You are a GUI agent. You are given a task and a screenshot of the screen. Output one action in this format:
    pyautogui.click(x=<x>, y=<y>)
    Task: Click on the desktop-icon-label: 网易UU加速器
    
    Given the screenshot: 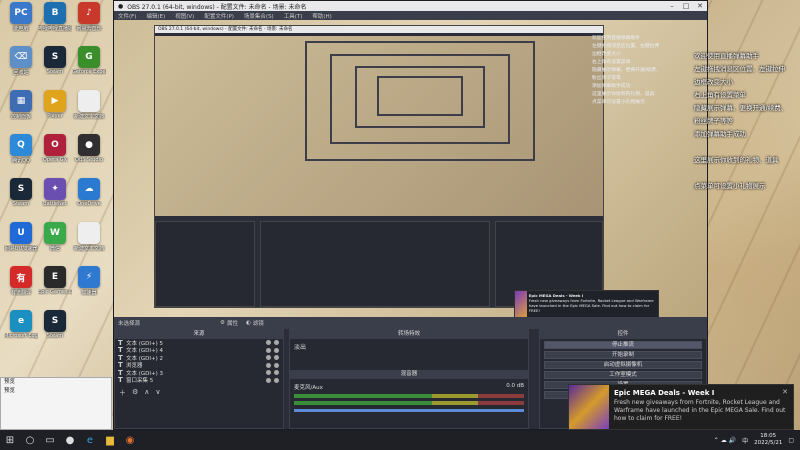 What is the action you would take?
    pyautogui.click(x=21, y=249)
    